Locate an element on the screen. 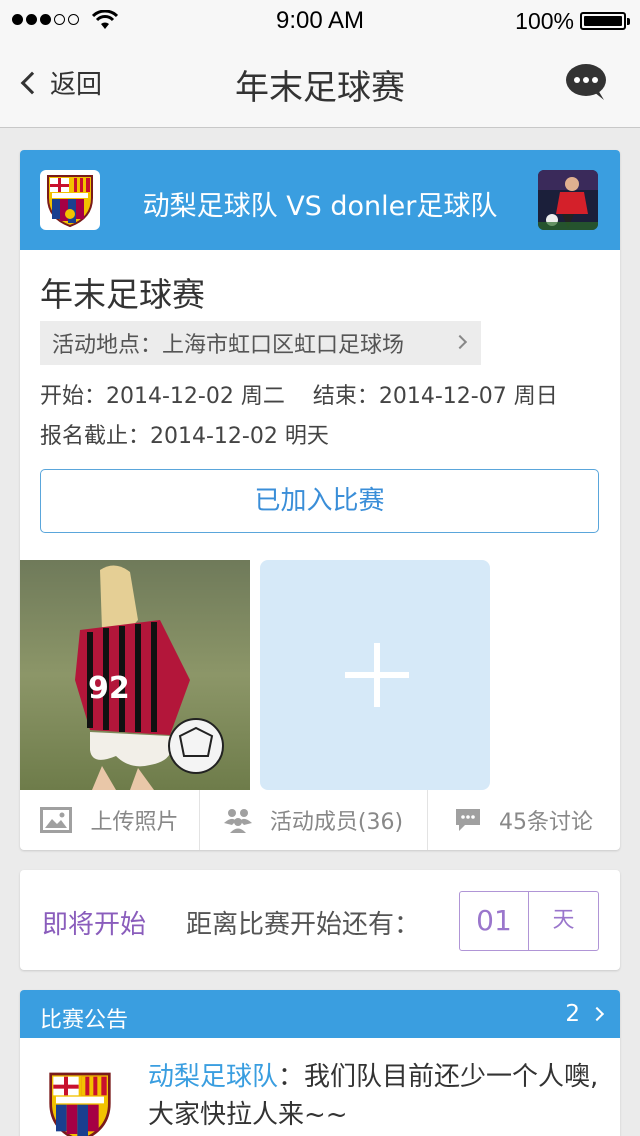 This screenshot has height=1136, width=640. battery-icon is located at coordinates (605, 21).